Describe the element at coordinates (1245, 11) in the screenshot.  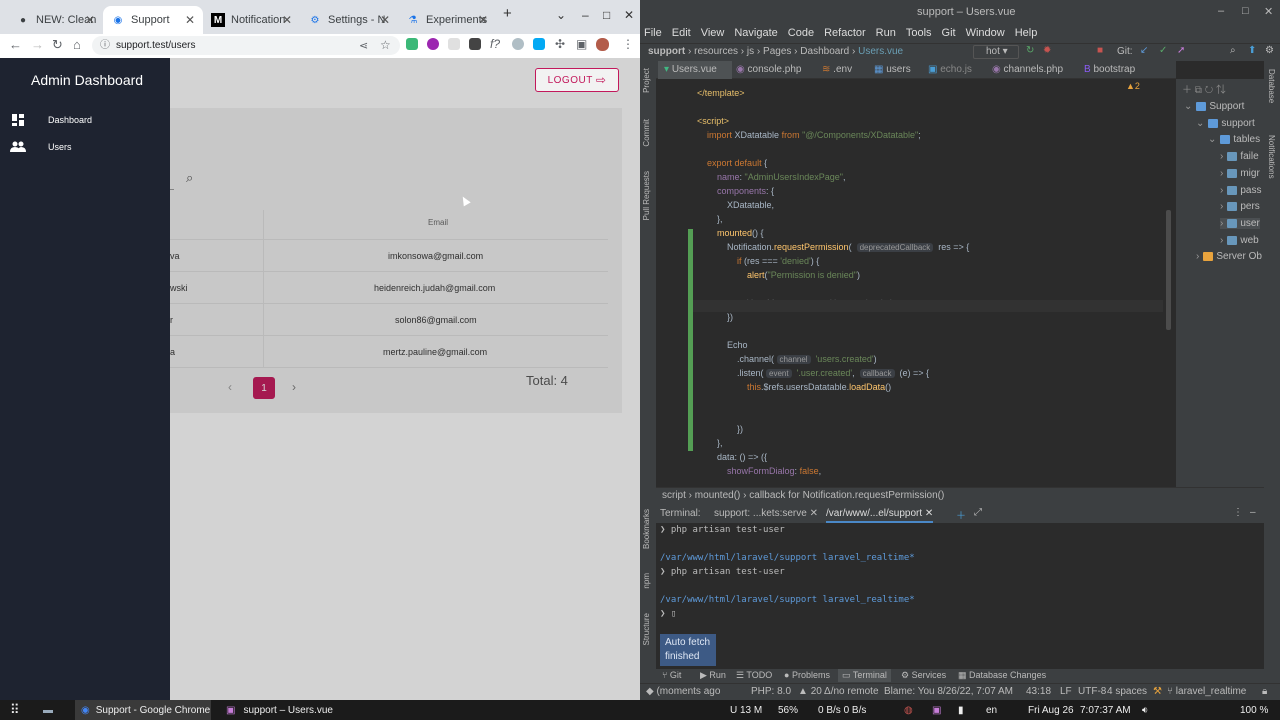
I see `maximize-icon: □` at that location.